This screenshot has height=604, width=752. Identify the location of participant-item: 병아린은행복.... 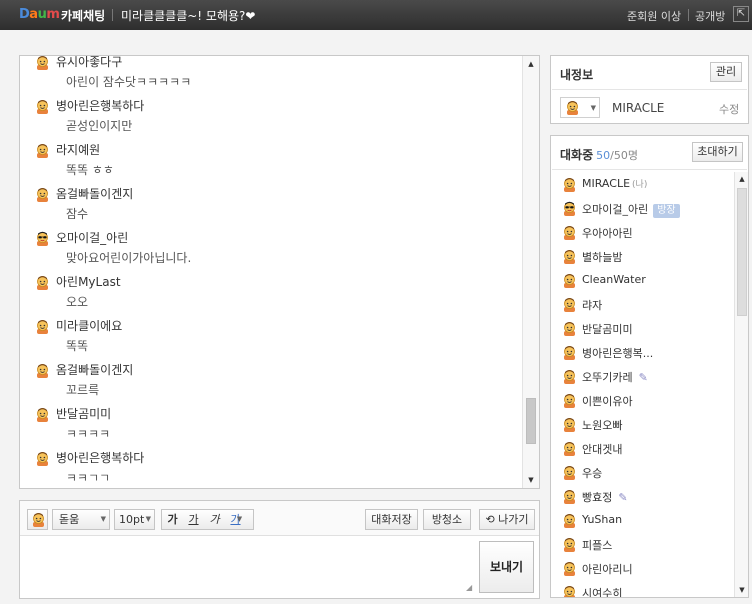
(641, 353).